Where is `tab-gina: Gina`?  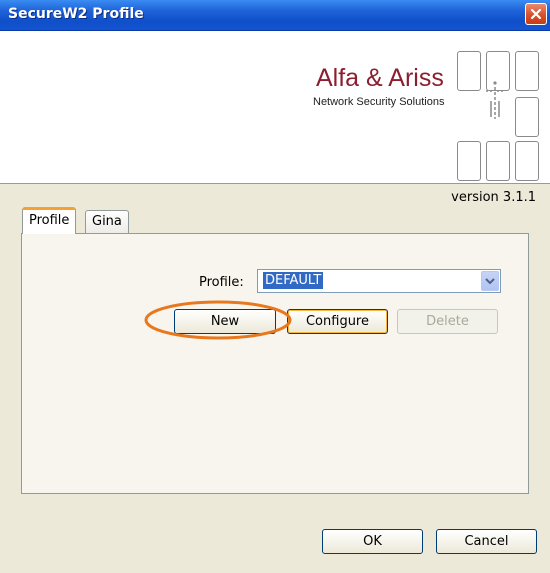 tab-gina: Gina is located at coordinates (107, 222).